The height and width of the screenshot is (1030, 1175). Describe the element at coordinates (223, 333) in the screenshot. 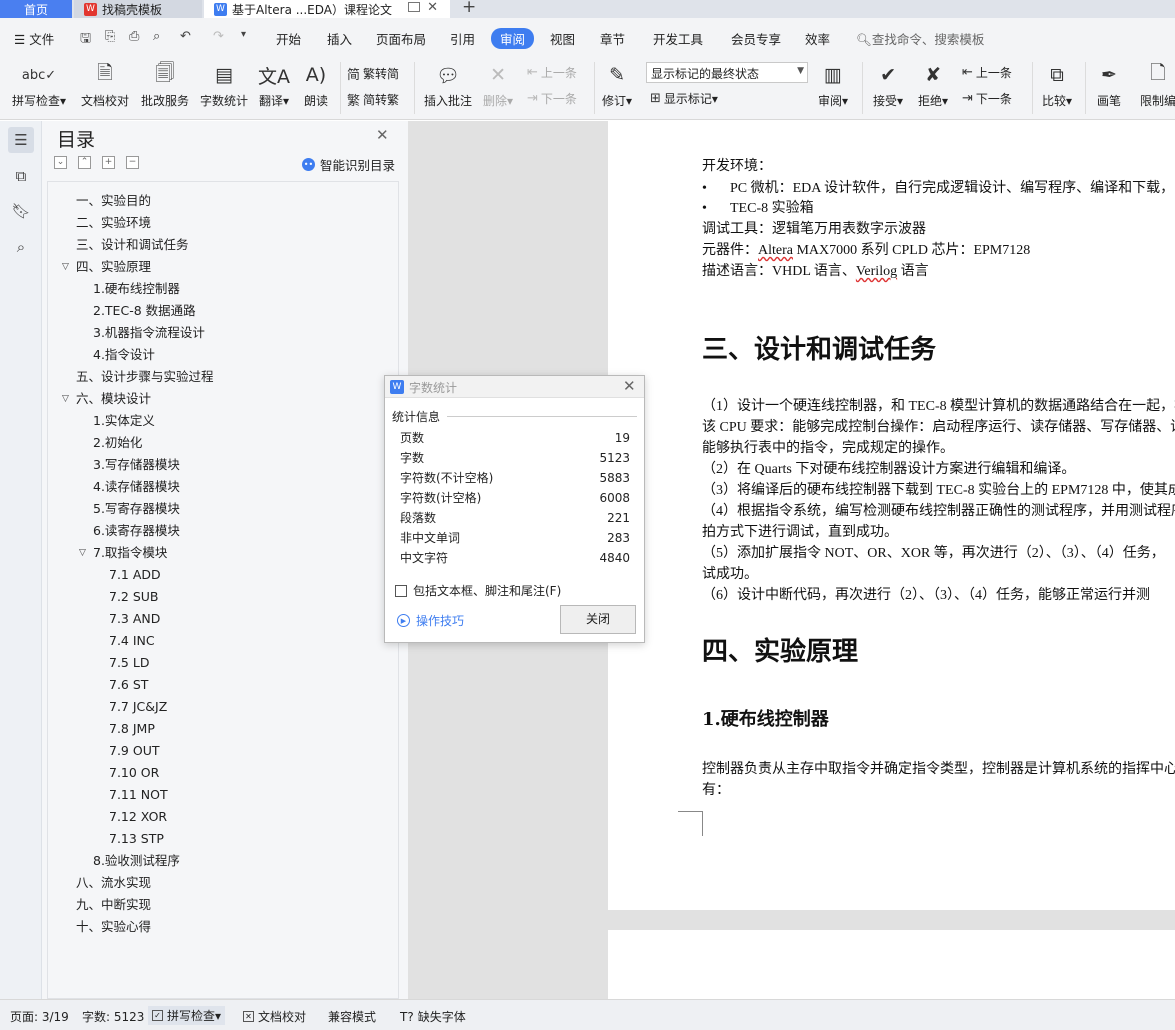

I see `toc-item: 3.机器指令流程设计` at that location.